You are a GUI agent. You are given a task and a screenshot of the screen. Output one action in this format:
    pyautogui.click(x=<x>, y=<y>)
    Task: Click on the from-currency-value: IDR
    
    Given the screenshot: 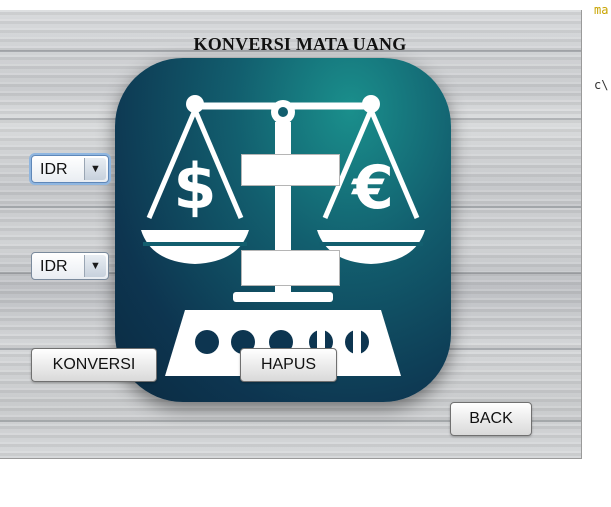 What is the action you would take?
    pyautogui.click(x=54, y=169)
    